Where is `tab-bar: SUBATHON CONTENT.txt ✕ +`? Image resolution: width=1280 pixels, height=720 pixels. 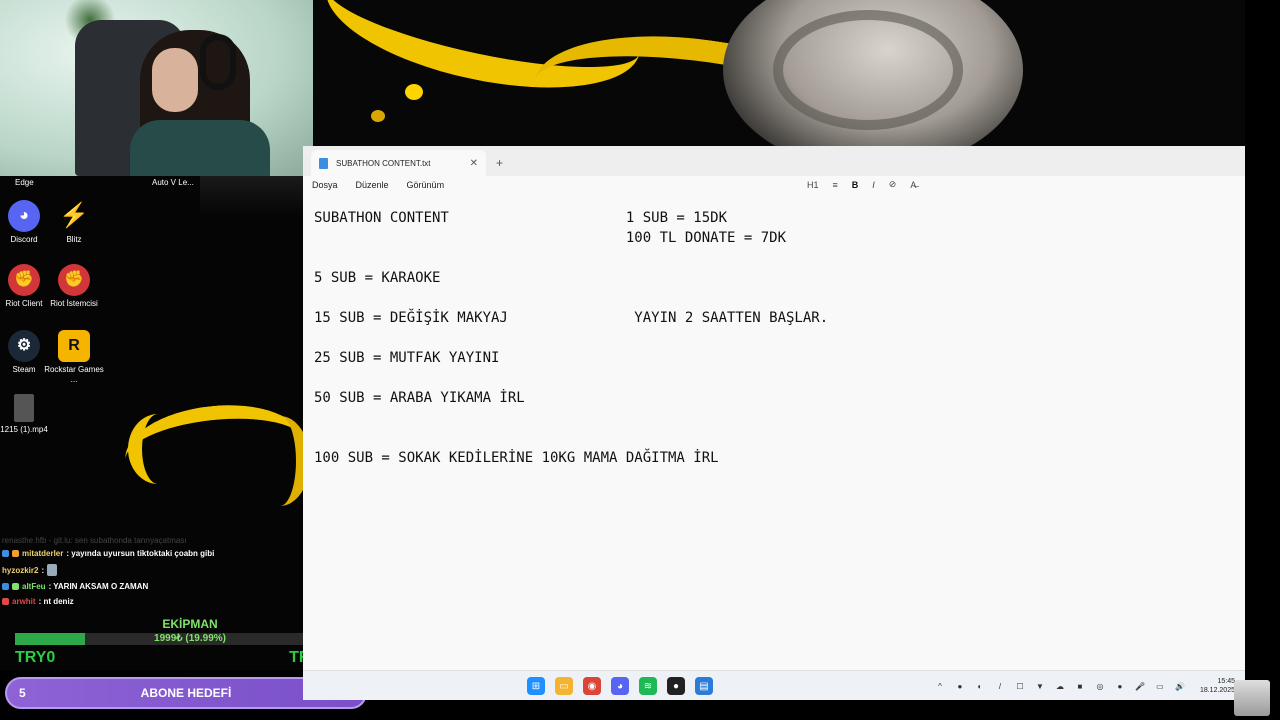
tab-bar: SUBATHON CONTENT.txt ✕ + is located at coordinates (774, 161).